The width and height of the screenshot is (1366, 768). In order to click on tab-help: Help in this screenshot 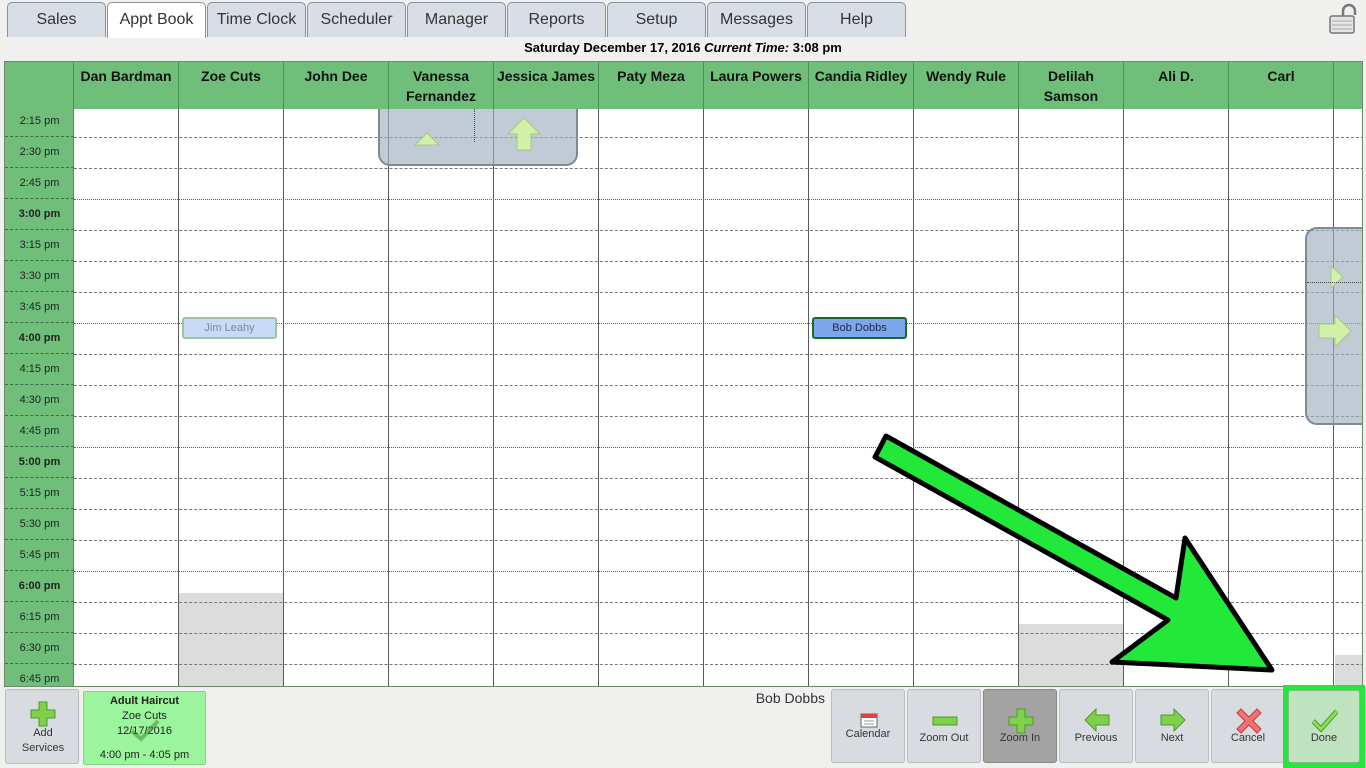, I will do `click(856, 19)`.